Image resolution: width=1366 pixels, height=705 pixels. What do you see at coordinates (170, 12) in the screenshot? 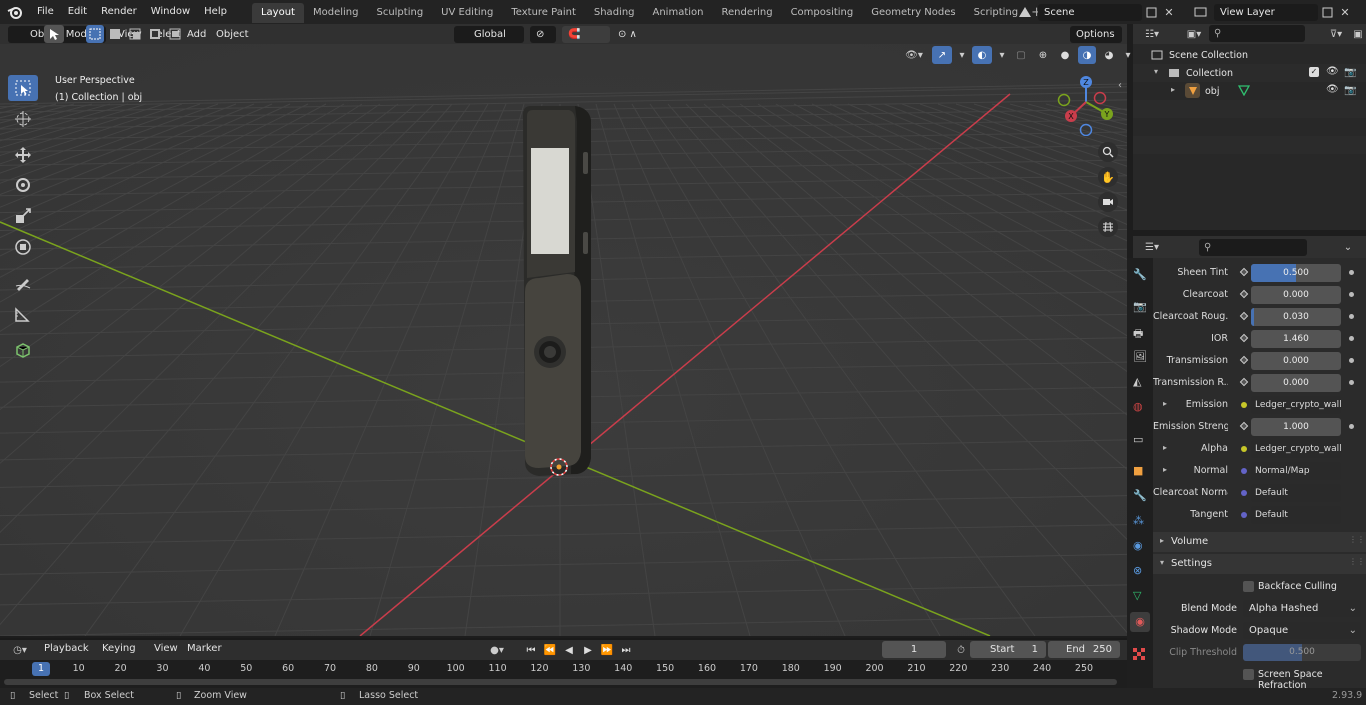
I see `menu-window: Window` at bounding box center [170, 12].